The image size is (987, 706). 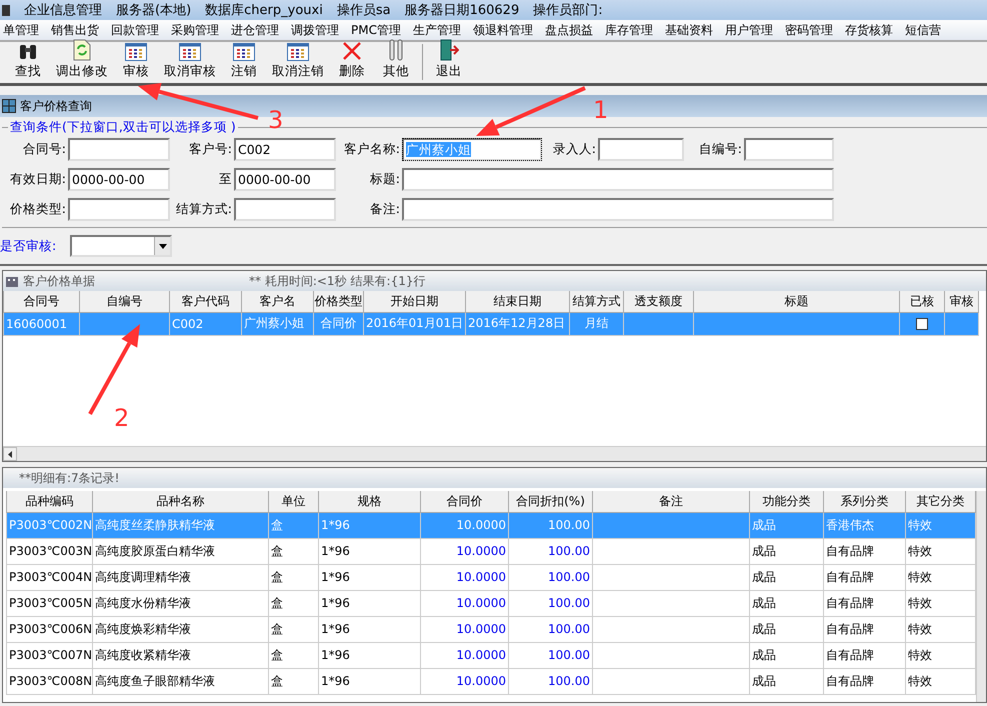 What do you see at coordinates (787, 501) in the screenshot?
I see `column-header: 功能分类` at bounding box center [787, 501].